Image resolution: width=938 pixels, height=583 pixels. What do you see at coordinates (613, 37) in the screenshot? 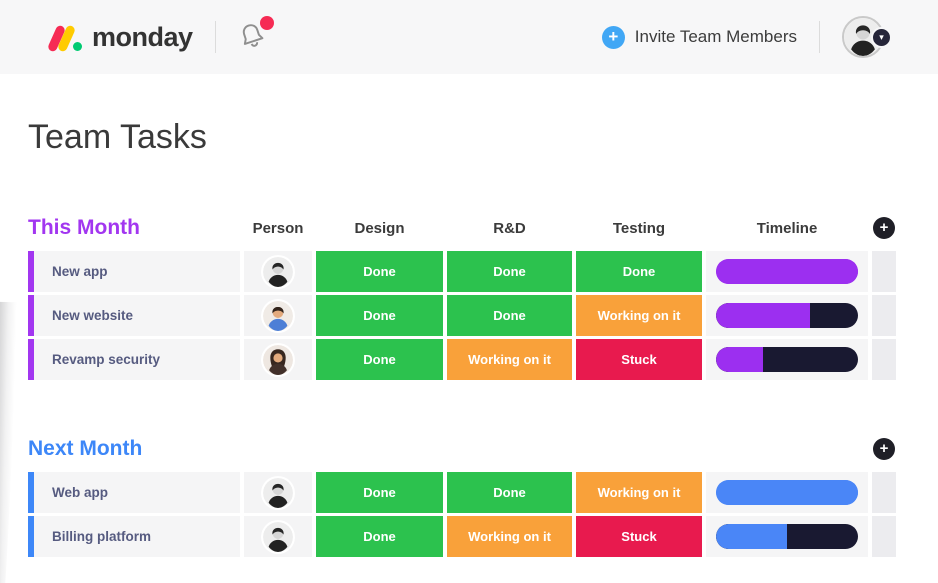
I see `plus-icon: +` at bounding box center [613, 37].